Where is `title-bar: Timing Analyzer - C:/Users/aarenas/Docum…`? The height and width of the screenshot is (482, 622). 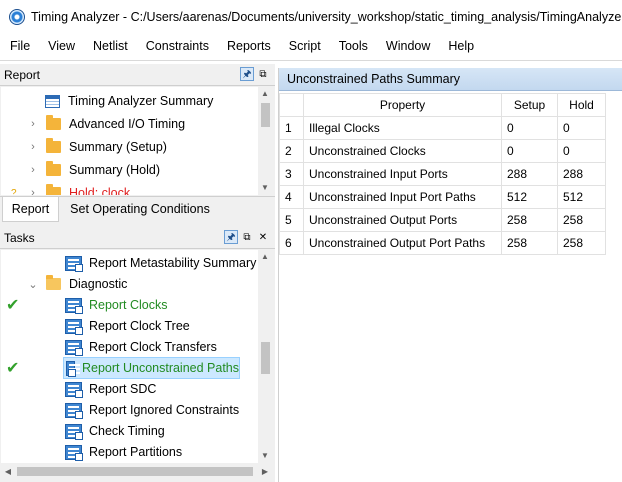 title-bar: Timing Analyzer - C:/Users/aarenas/Docum… is located at coordinates (311, 16).